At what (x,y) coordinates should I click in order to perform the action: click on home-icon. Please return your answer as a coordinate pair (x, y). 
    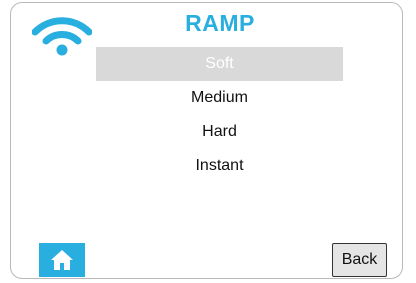
    Looking at the image, I should click on (62, 260).